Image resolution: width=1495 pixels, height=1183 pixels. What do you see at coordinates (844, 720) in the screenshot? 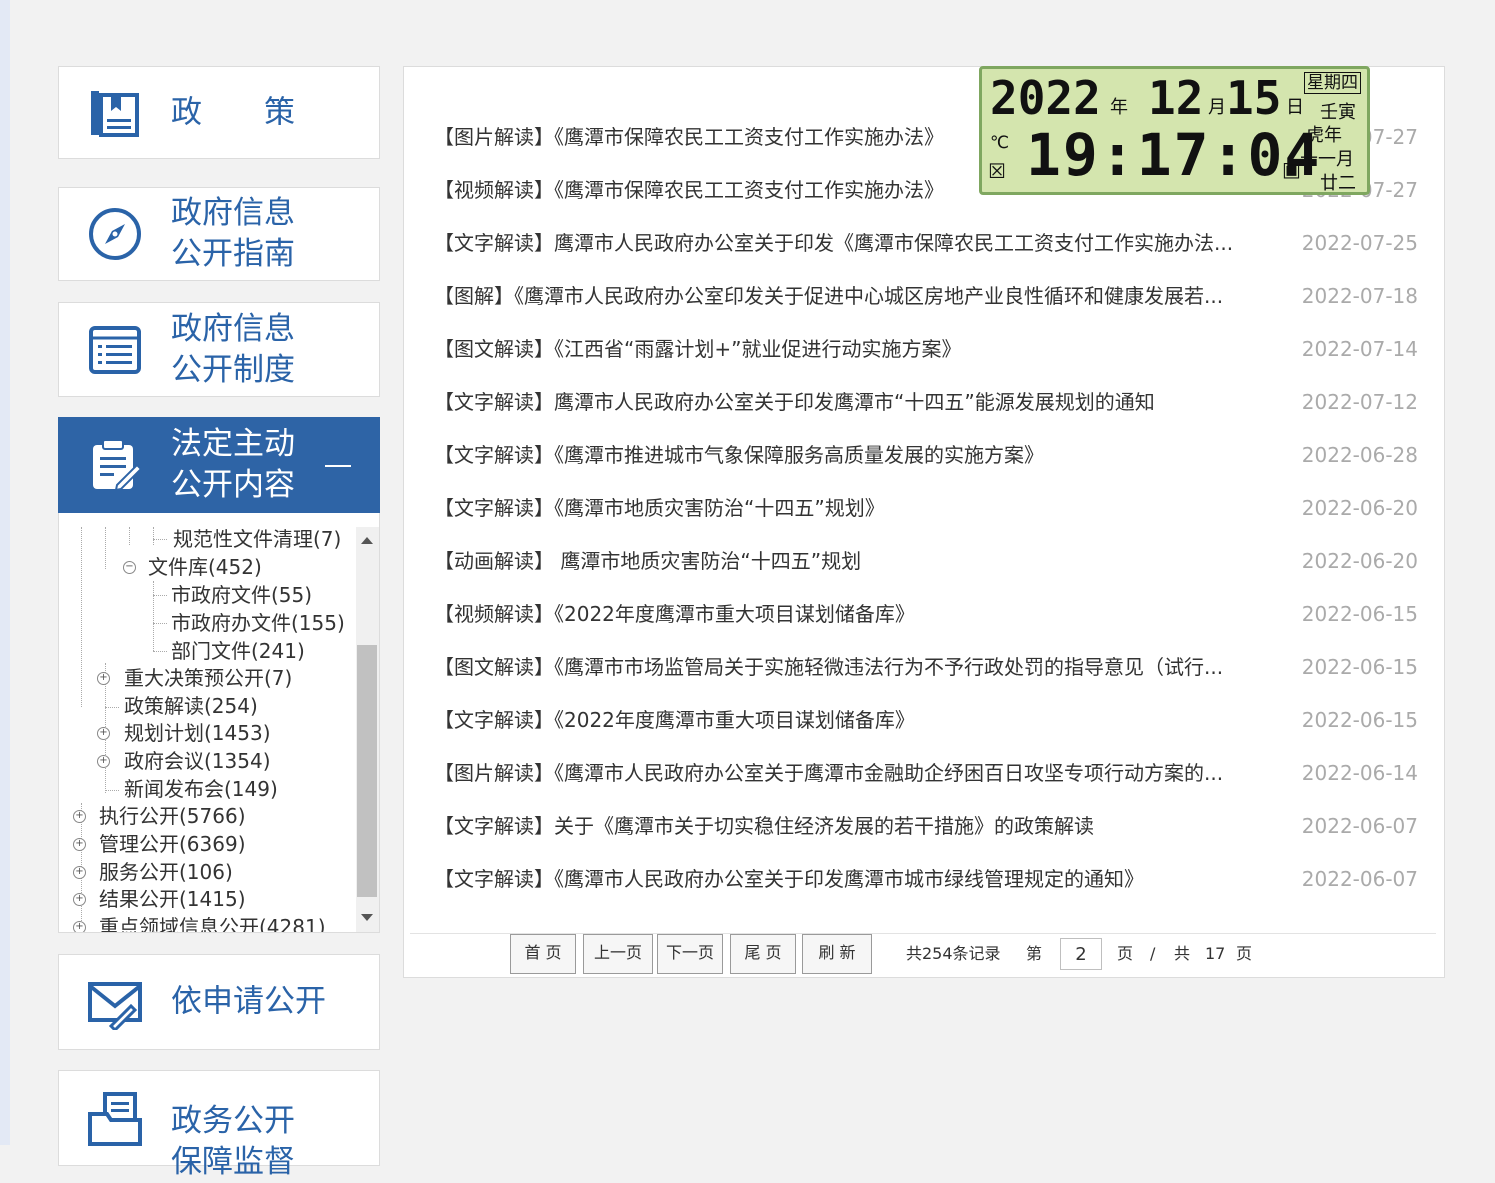
I see `article-title-link: 【文字解读】《2022年度鹰潭市重大项目谋划储备库》` at bounding box center [844, 720].